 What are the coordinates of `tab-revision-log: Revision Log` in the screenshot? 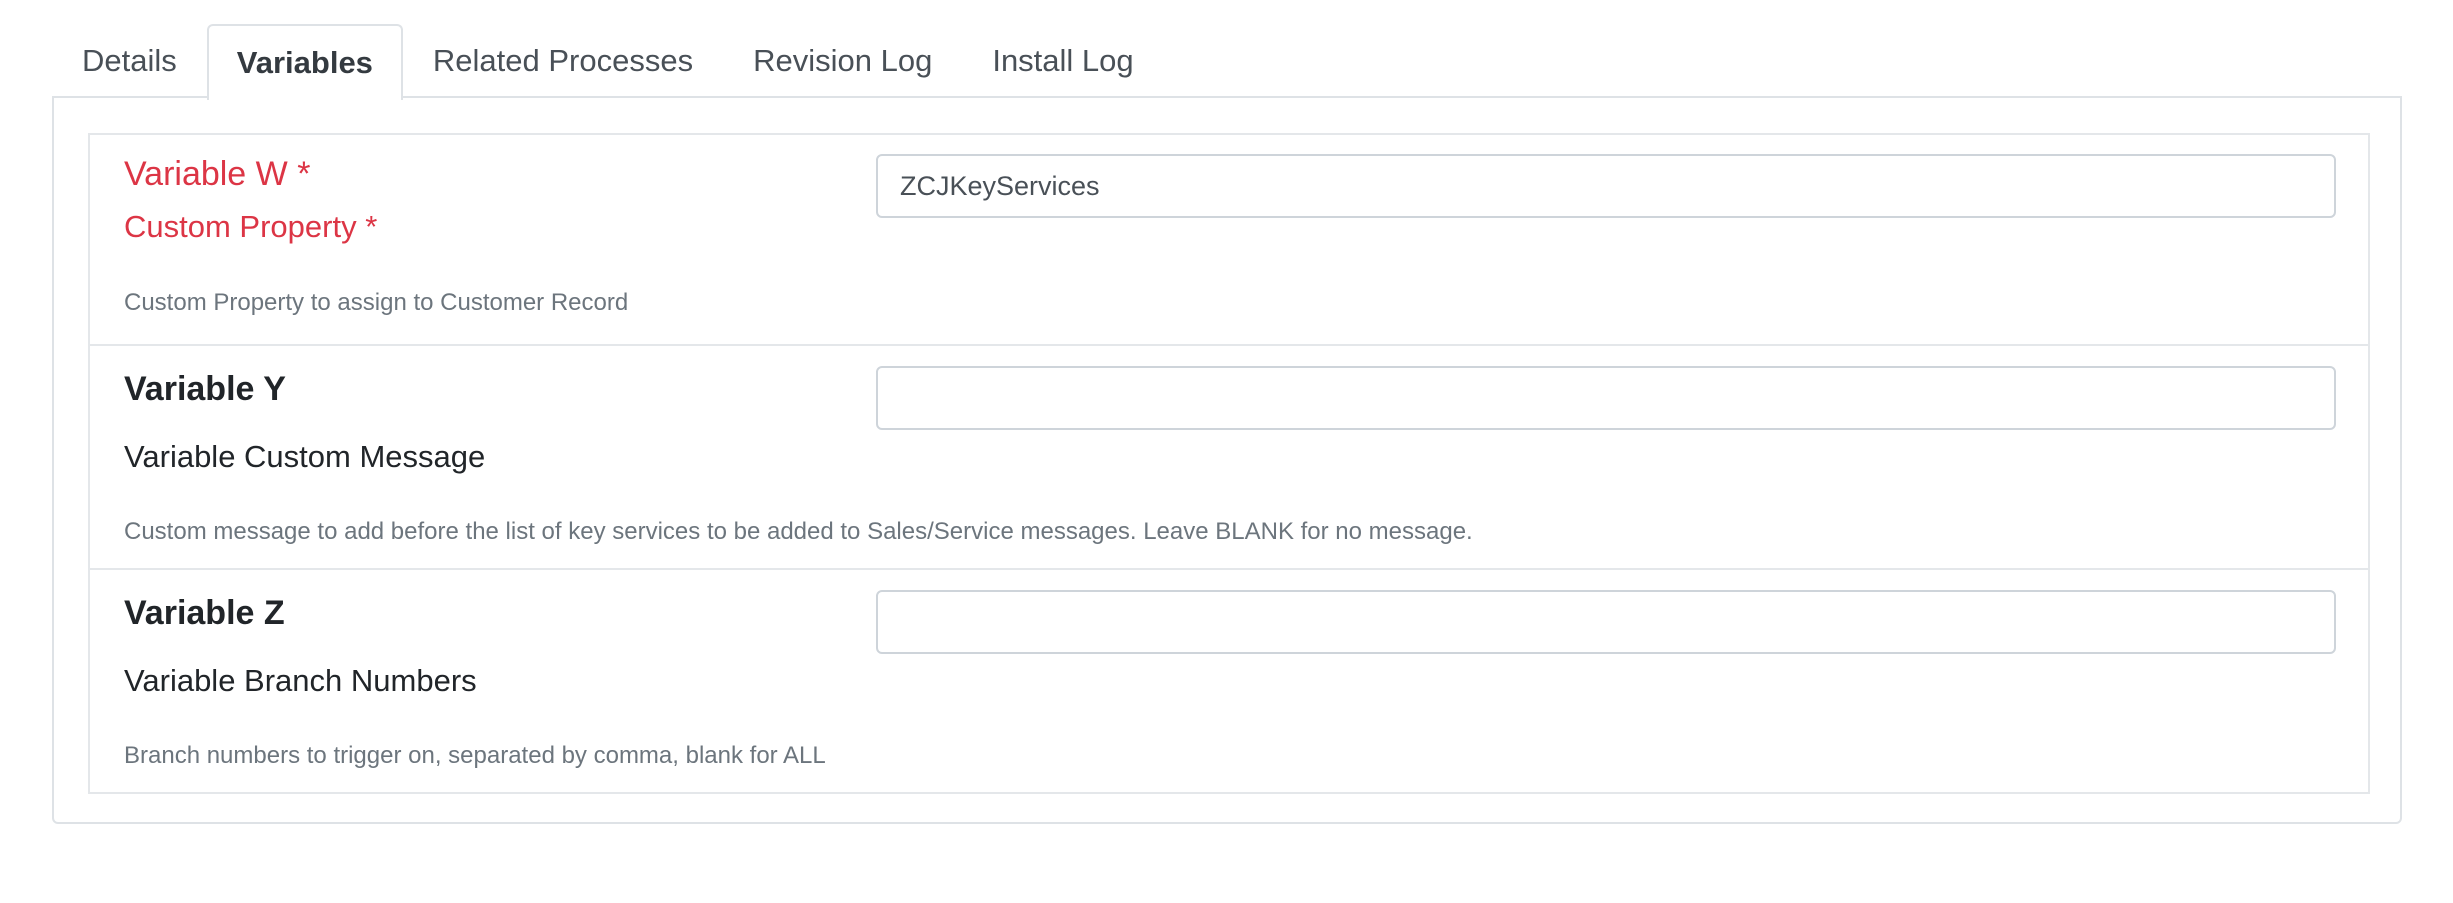 It's located at (842, 60).